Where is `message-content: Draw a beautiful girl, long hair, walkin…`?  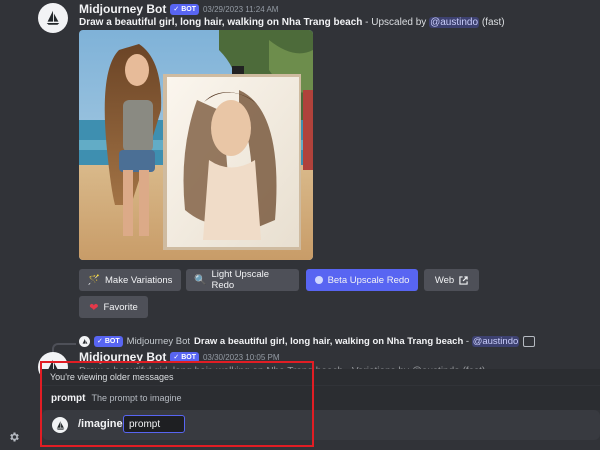
message-content: Draw a beautiful girl, long hair, walkin… is located at coordinates (292, 22).